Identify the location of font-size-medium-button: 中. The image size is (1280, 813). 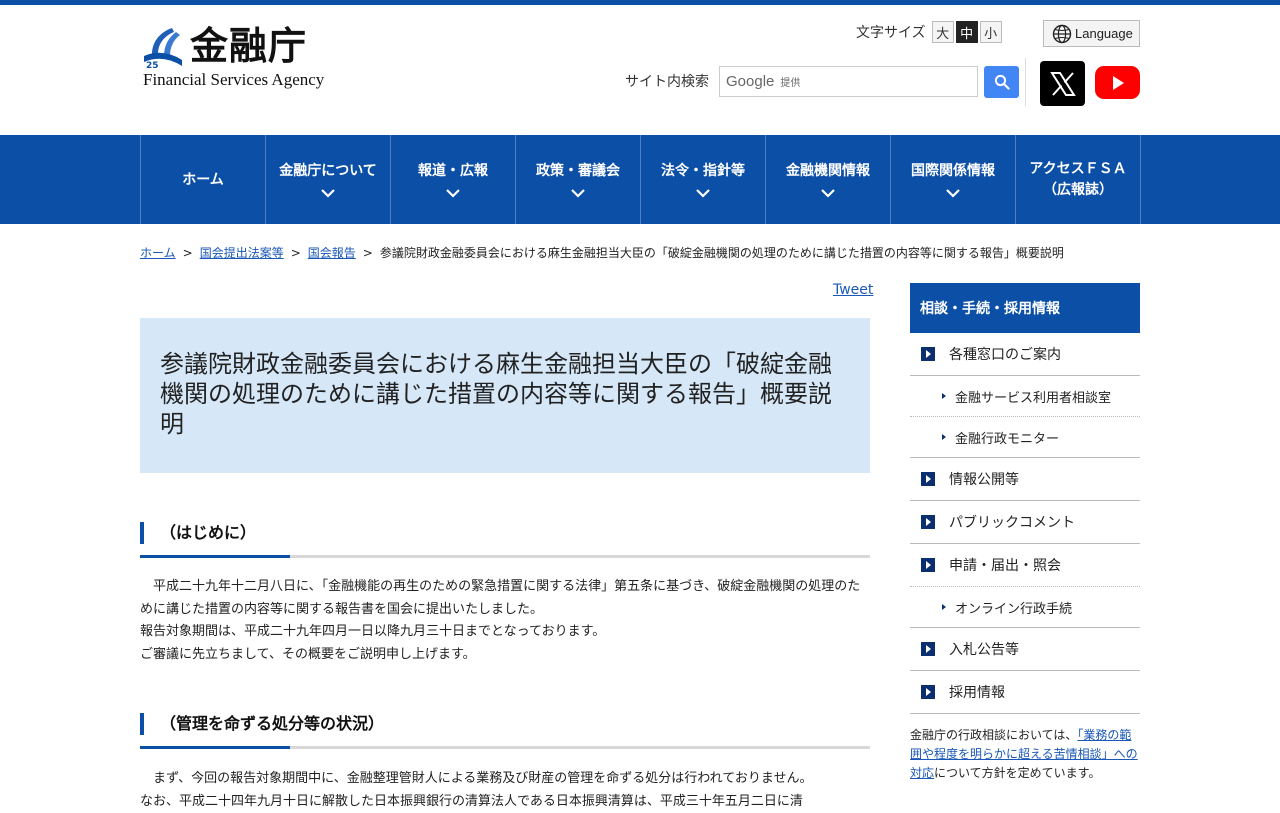
(967, 32).